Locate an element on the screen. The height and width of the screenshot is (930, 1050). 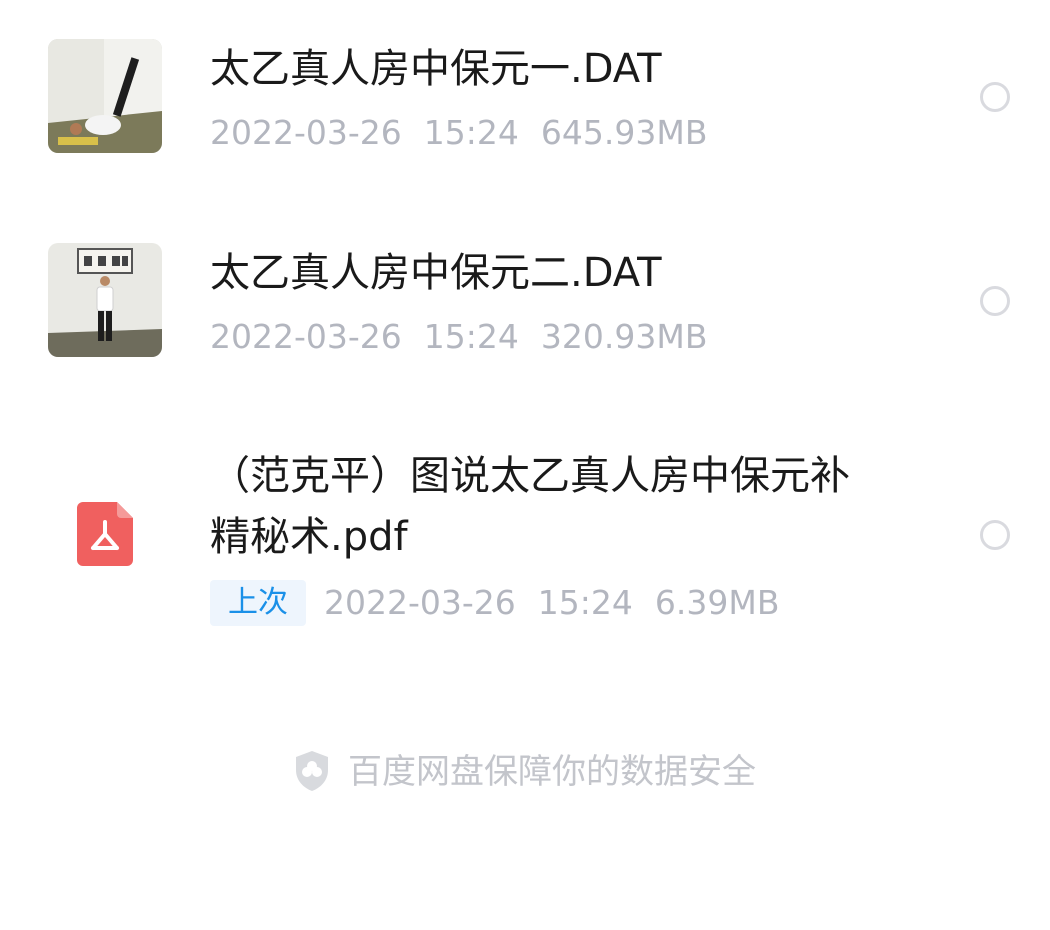
file-name: 太乙真人房中保元二.DAT is located at coordinates (436, 273).